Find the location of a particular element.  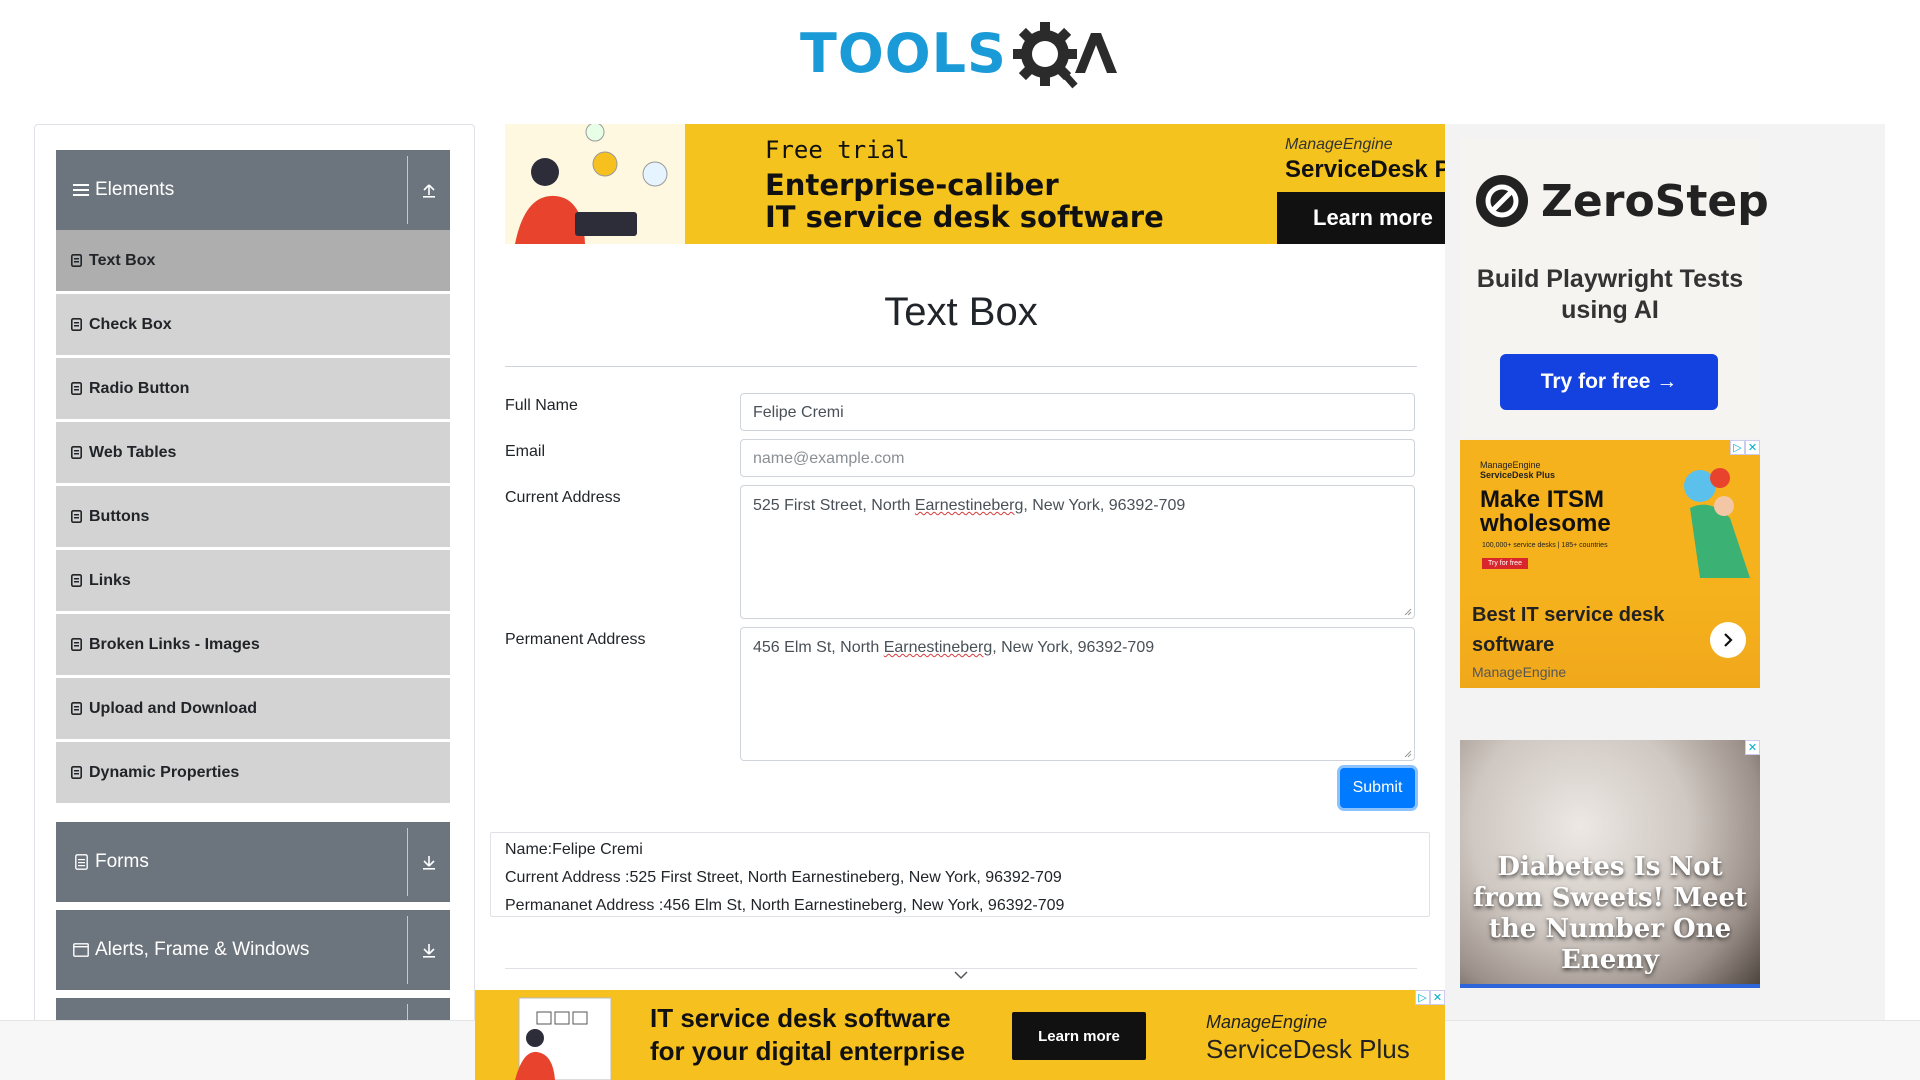

sidebar-item-broken-links: Broken Links - Images is located at coordinates (253, 645).